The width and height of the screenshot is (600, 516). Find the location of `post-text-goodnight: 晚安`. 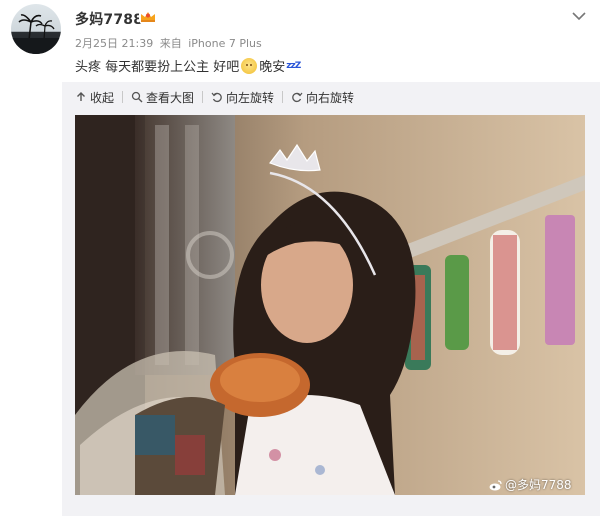

post-text-goodnight: 晚安 is located at coordinates (272, 67).